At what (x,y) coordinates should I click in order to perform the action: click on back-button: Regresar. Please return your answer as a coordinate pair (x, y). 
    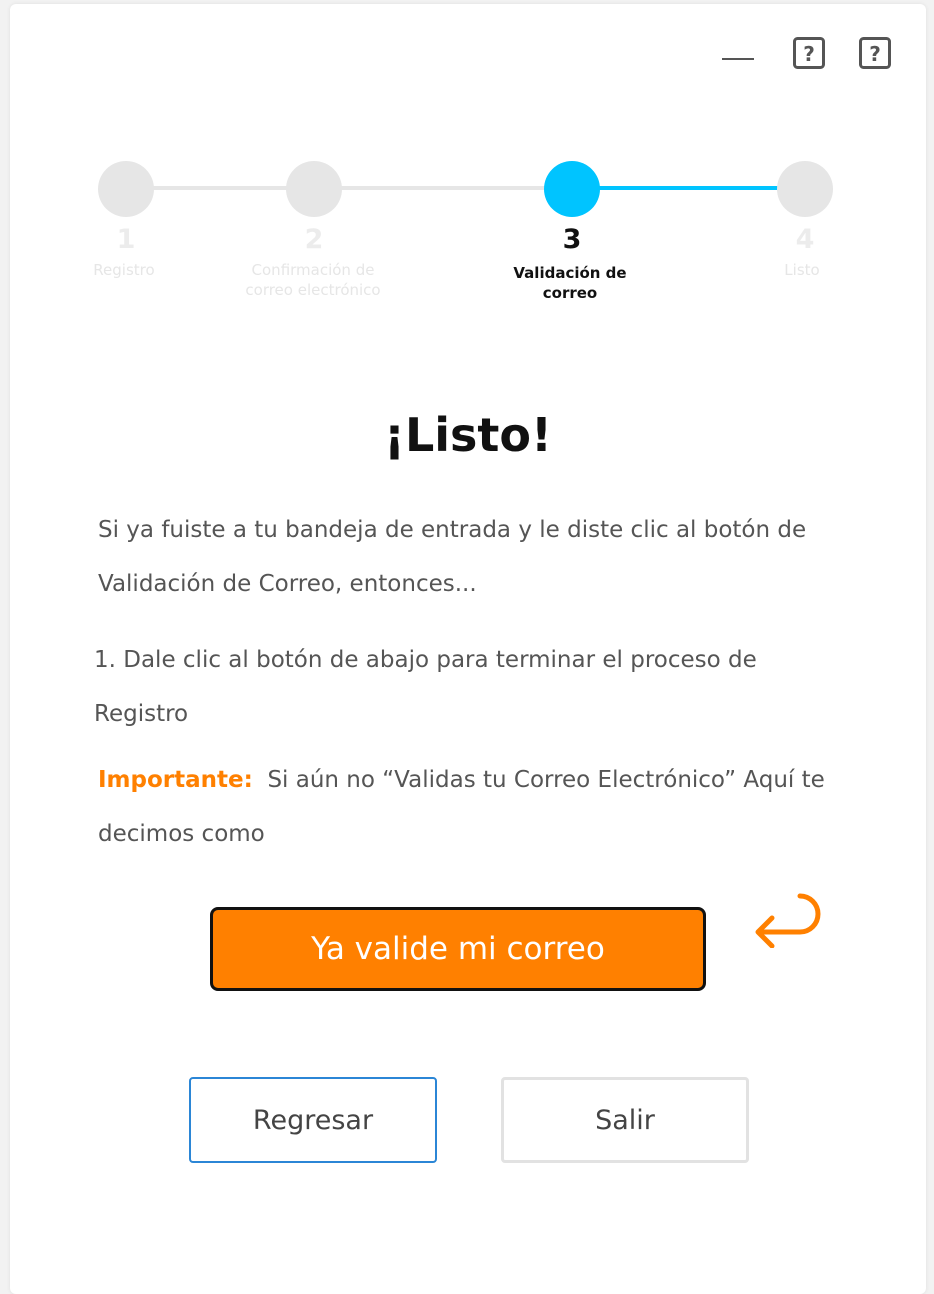
    Looking at the image, I should click on (313, 1120).